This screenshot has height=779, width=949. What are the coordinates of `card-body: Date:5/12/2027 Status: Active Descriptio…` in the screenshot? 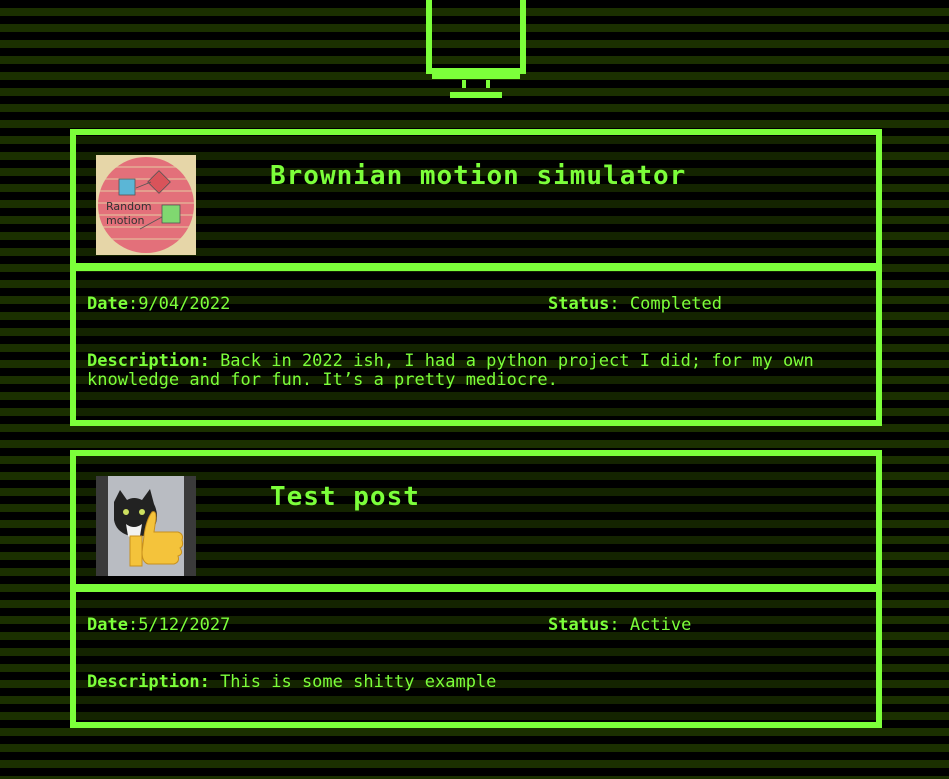 It's located at (476, 647).